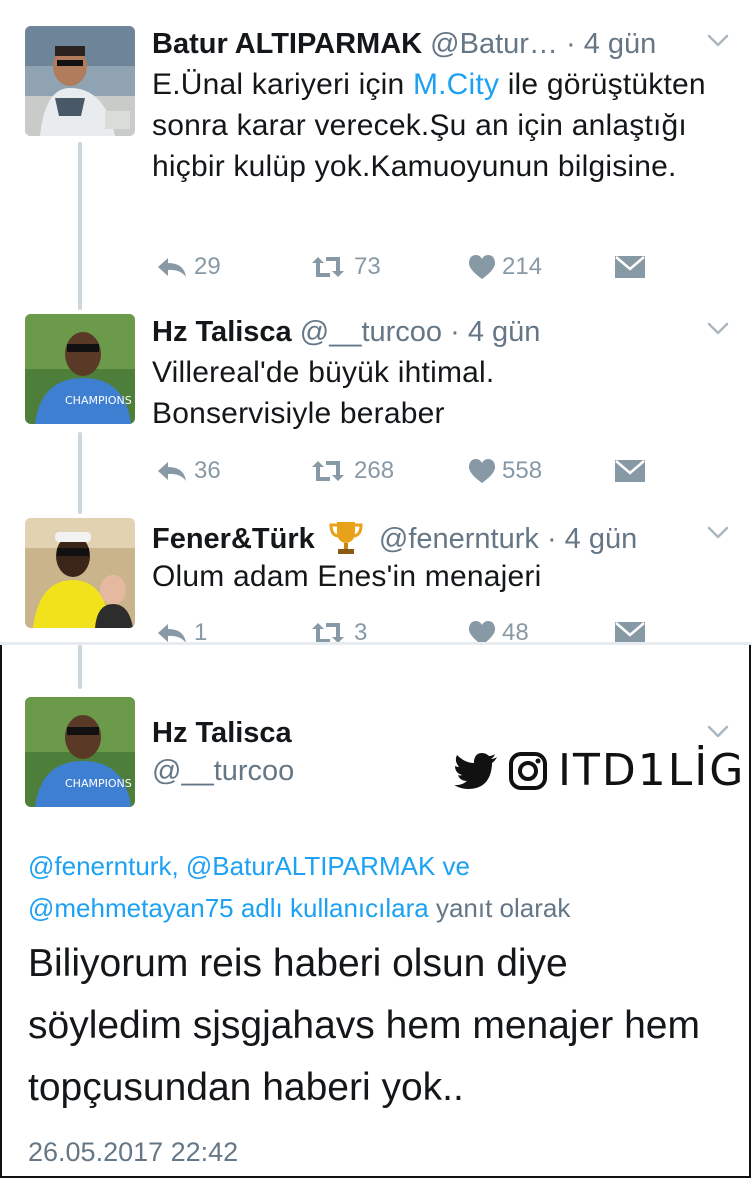 This screenshot has width=751, height=1178. Describe the element at coordinates (432, 267) in the screenshot. I see `tweet-actions: 29 73 214` at that location.